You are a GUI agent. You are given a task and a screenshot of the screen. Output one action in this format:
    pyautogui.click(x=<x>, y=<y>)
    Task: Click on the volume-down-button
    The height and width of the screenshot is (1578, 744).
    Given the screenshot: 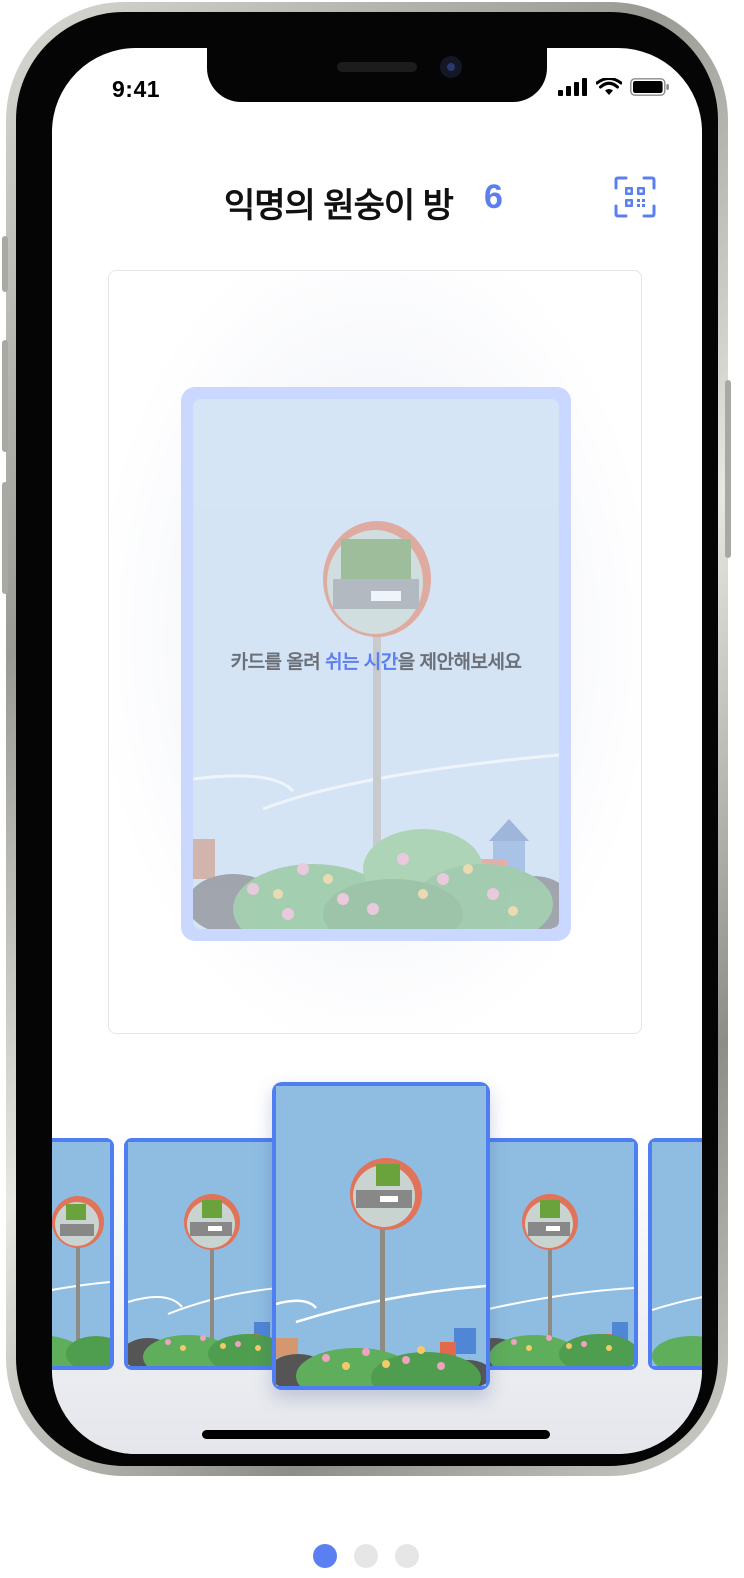 What is the action you would take?
    pyautogui.click(x=5, y=538)
    